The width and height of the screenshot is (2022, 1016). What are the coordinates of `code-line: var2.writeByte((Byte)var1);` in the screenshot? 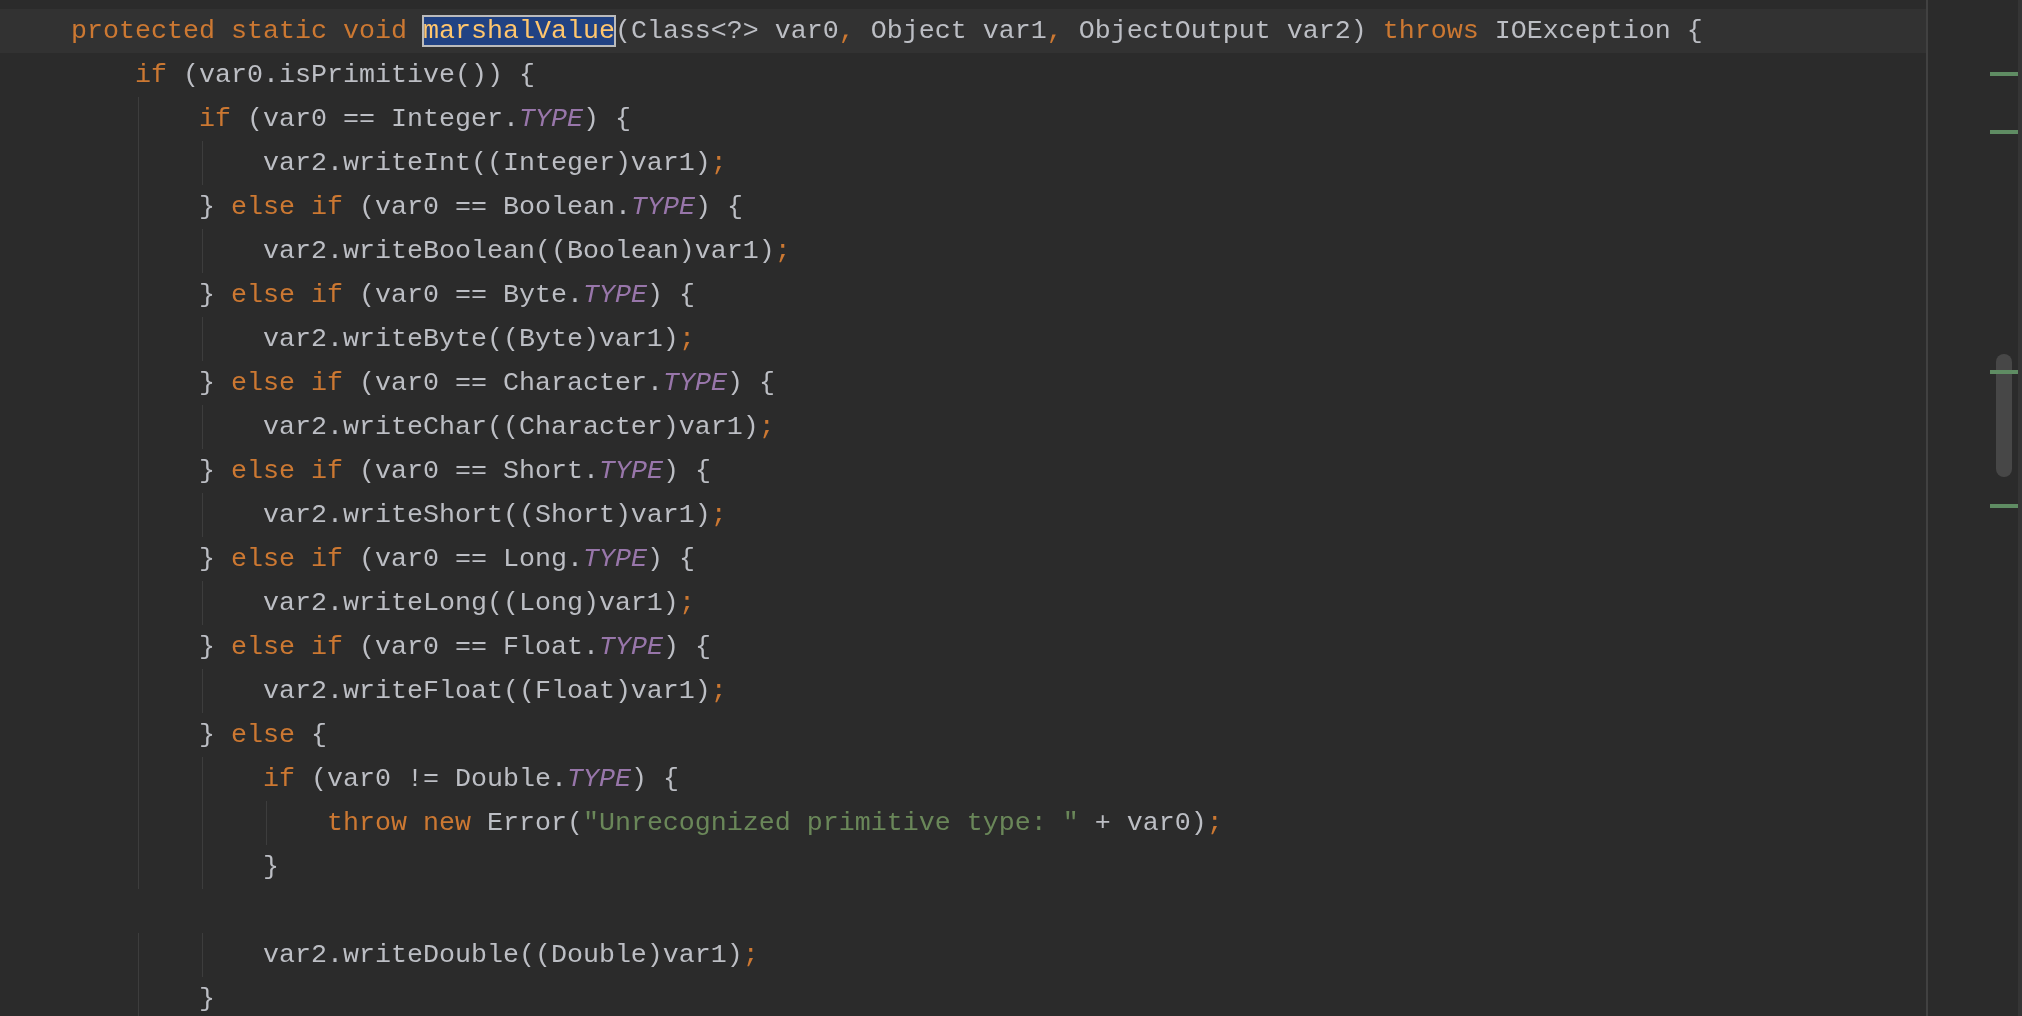 It's located at (478, 339).